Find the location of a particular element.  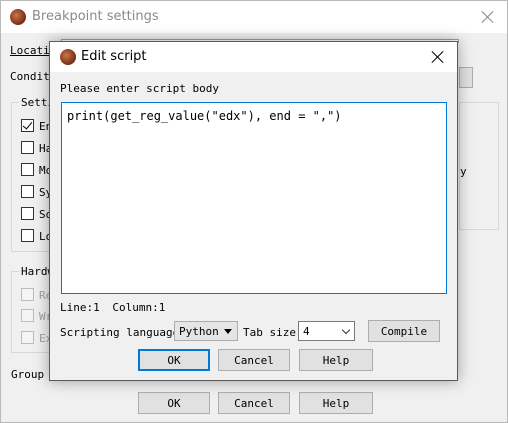

outer-window-title: Breakpoint settings is located at coordinates (95, 16).